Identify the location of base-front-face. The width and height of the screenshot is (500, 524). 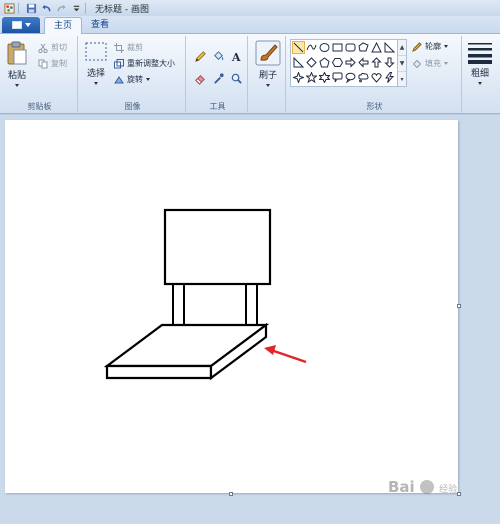
(159, 372).